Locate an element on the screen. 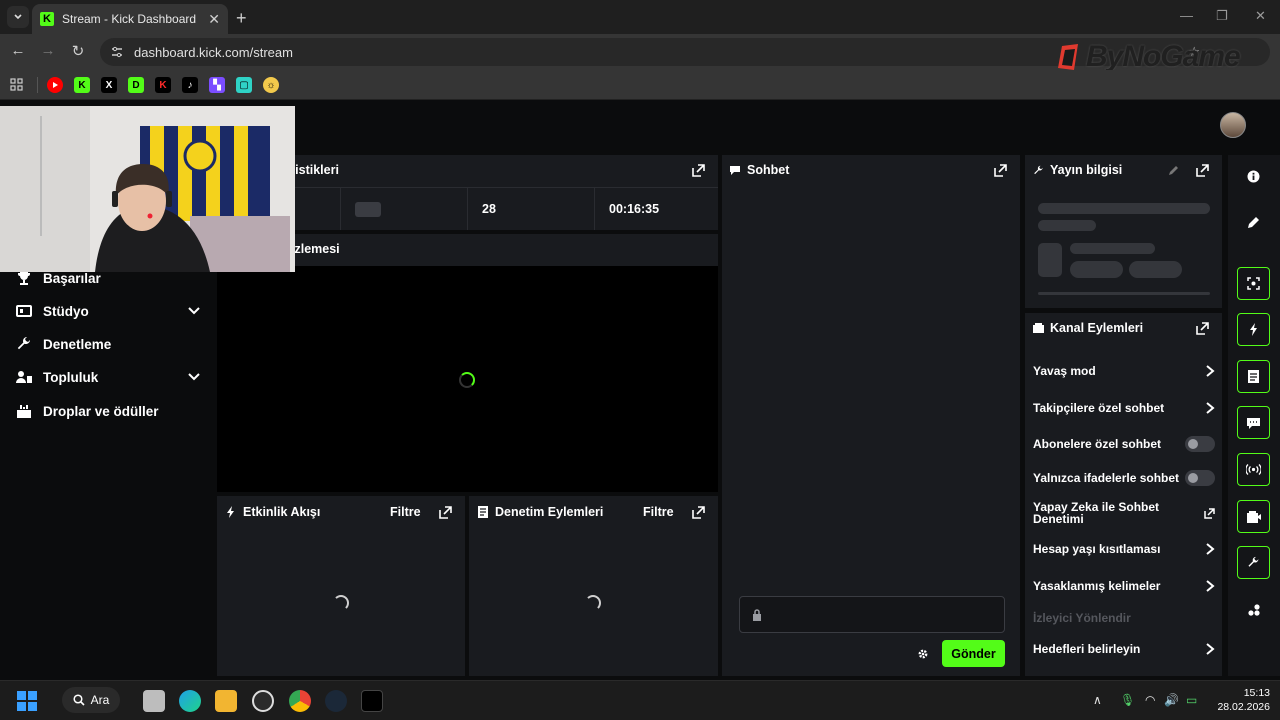 The image size is (1280, 720). notes-button is located at coordinates (1253, 376).